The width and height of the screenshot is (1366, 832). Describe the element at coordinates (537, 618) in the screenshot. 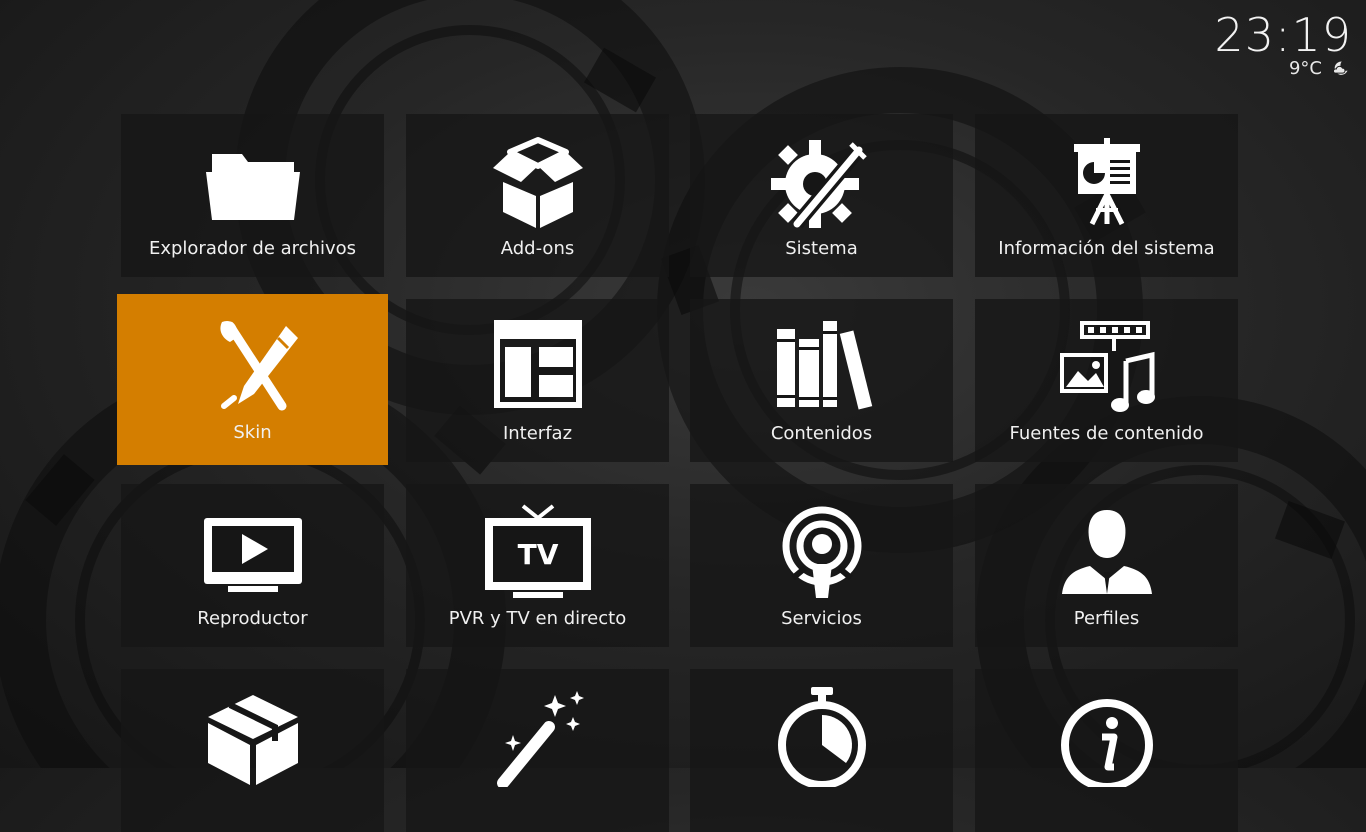

I see `tile-label: PVR y TV en directo` at that location.